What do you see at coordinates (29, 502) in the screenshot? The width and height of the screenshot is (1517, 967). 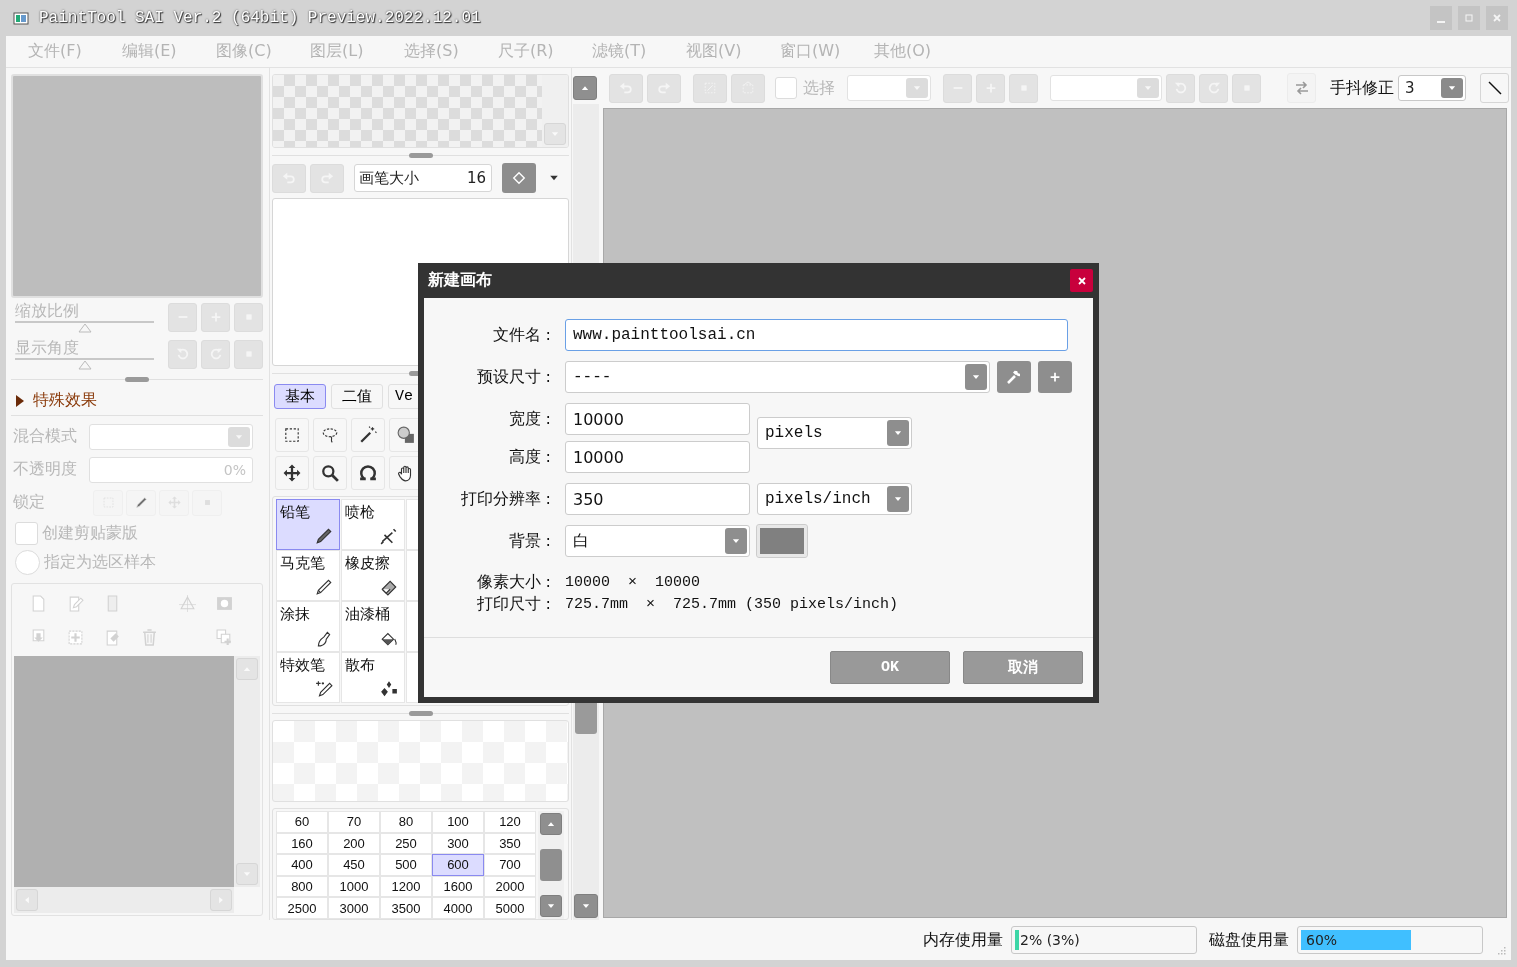 I see `field-label: 锁定` at bounding box center [29, 502].